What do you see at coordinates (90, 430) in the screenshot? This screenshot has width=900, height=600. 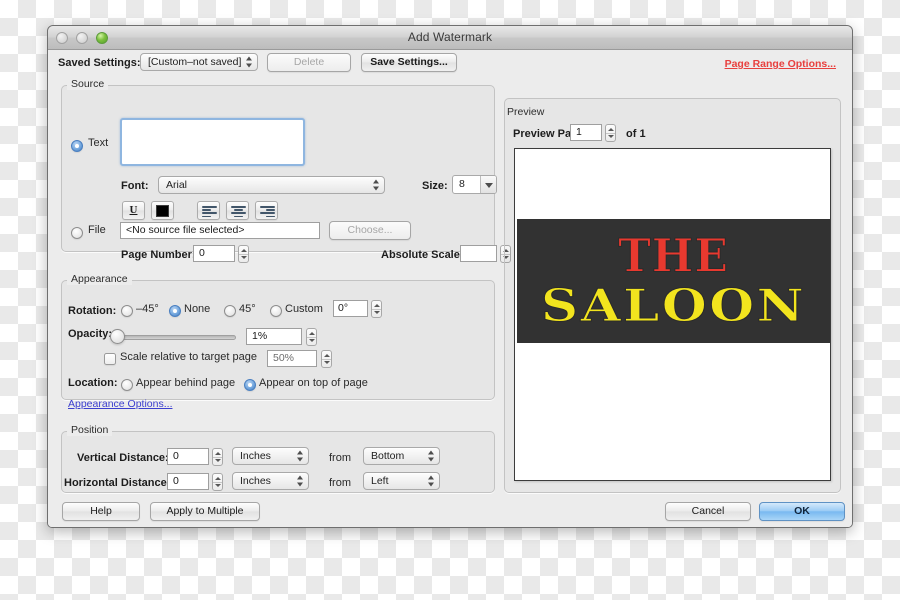 I see `position-group-title: Position` at bounding box center [90, 430].